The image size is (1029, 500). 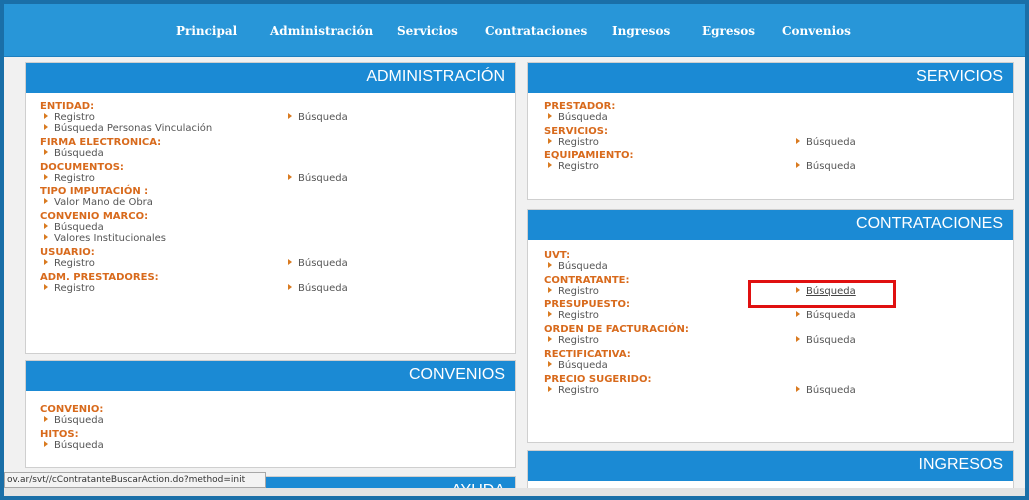 I want to click on panel-header: SERVICIOS, so click(x=770, y=78).